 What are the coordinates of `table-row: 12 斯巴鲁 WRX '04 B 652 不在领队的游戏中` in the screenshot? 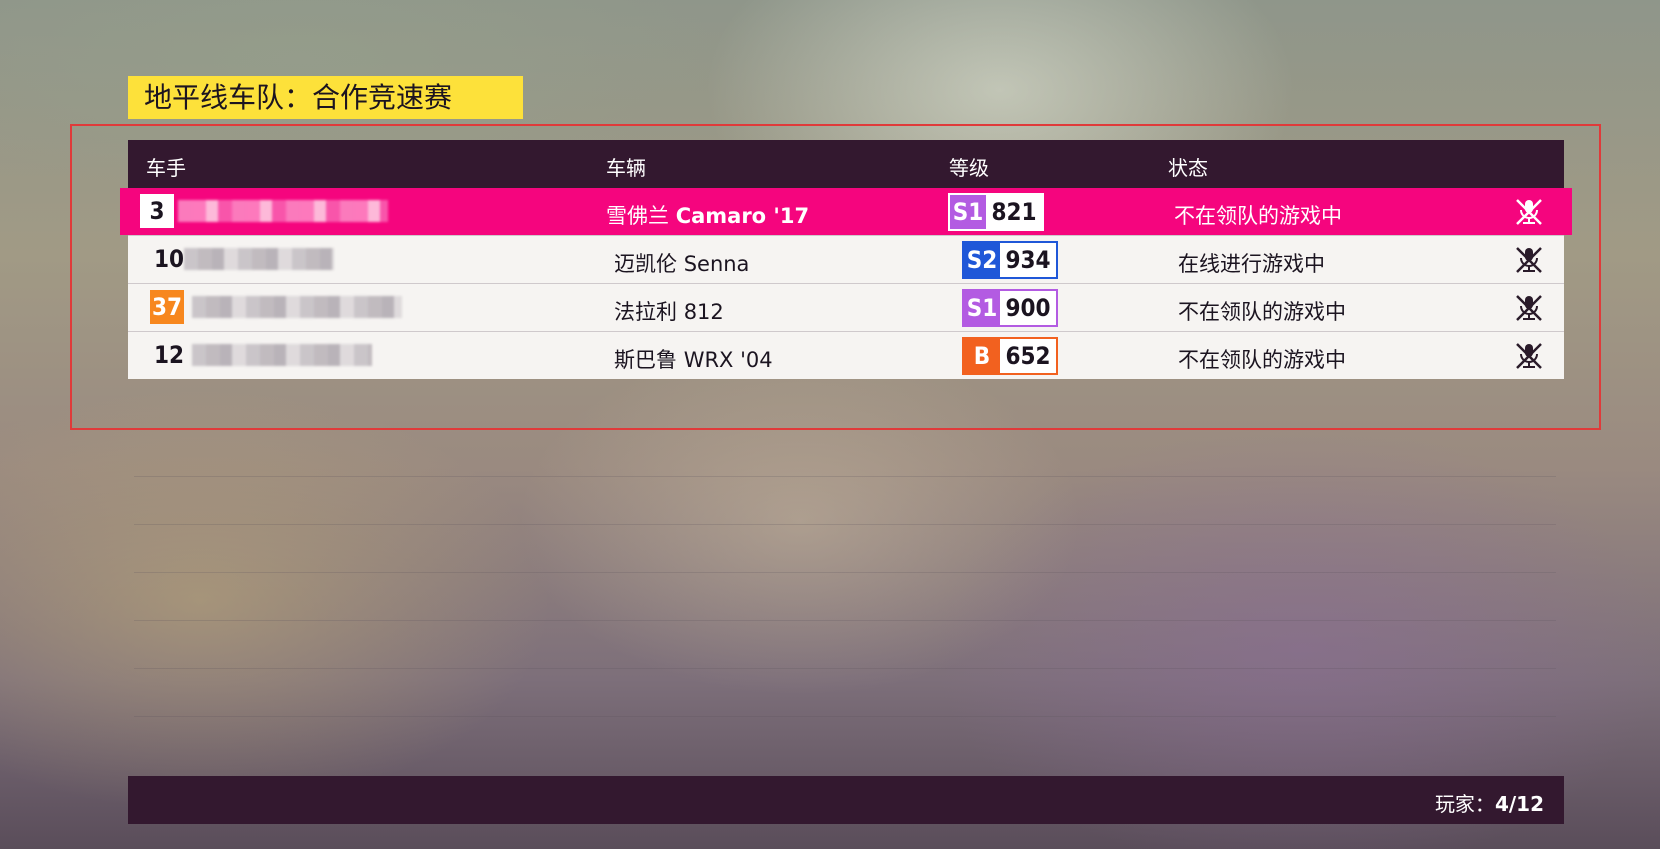 It's located at (846, 355).